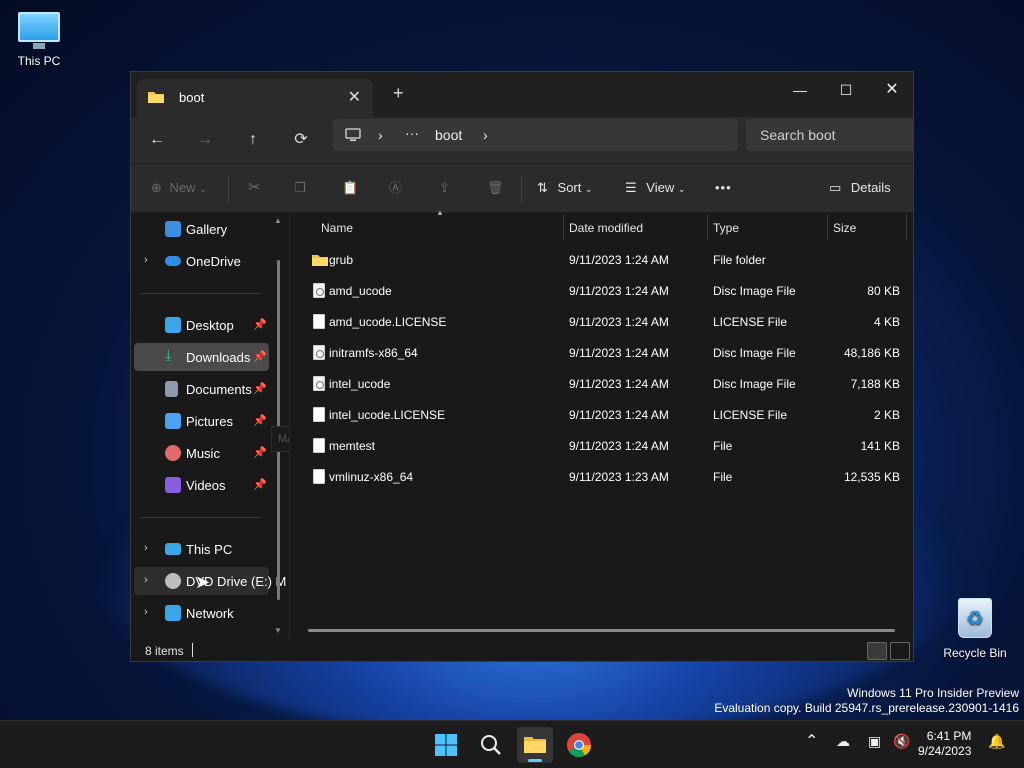 The height and width of the screenshot is (768, 1024). I want to click on network-status-icon: ▣, so click(874, 741).